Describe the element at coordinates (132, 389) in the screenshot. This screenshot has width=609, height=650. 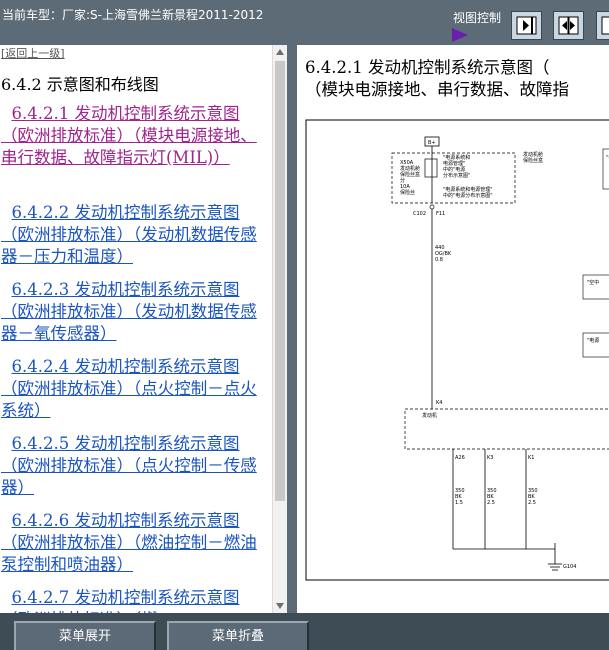
I see `toc-item-6-4-2-4: 6.4.2.4 发动机控制系统示意图（欧洲排放标准）（点火控制－点火系统）` at that location.